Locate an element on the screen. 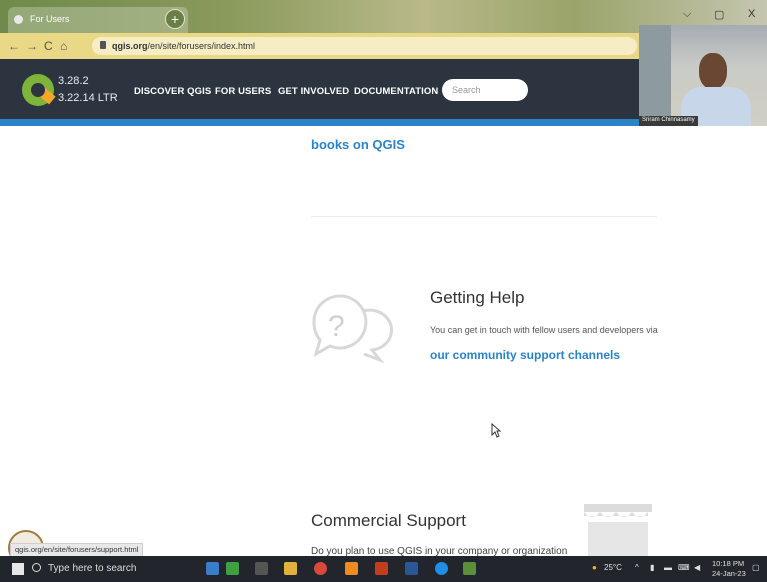 Image resolution: width=767 pixels, height=582 pixels. getting-help-title: Getting Help is located at coordinates (477, 297).